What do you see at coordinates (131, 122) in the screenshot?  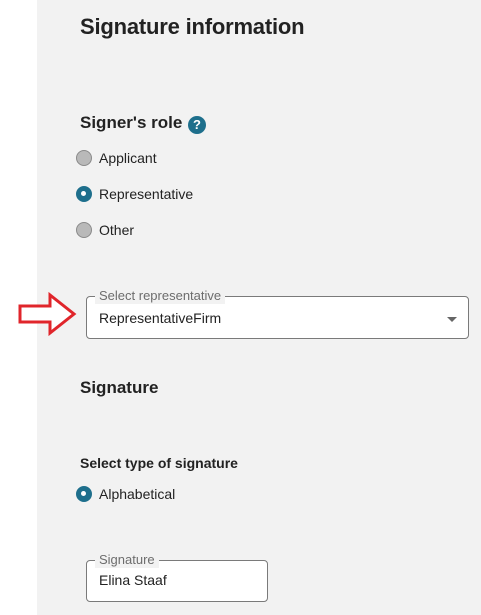 I see `signers-role-heading: Signer's role` at bounding box center [131, 122].